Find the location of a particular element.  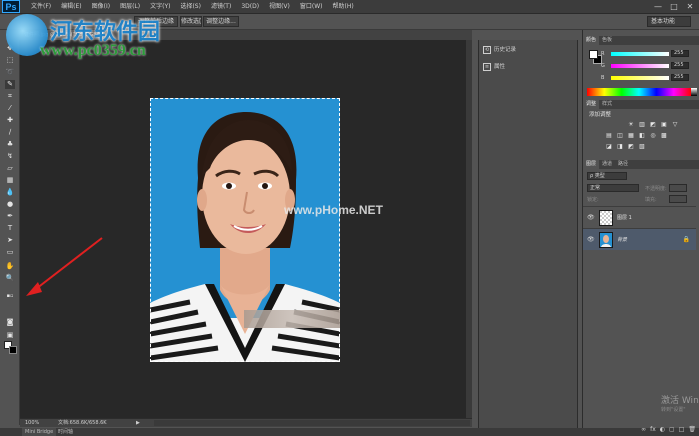

tab-color: 颜色 is located at coordinates (591, 40).